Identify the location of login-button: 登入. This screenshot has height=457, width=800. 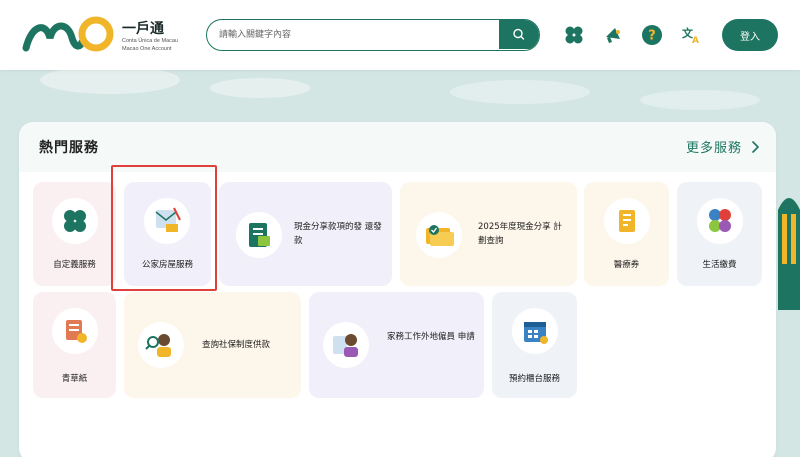
(750, 35).